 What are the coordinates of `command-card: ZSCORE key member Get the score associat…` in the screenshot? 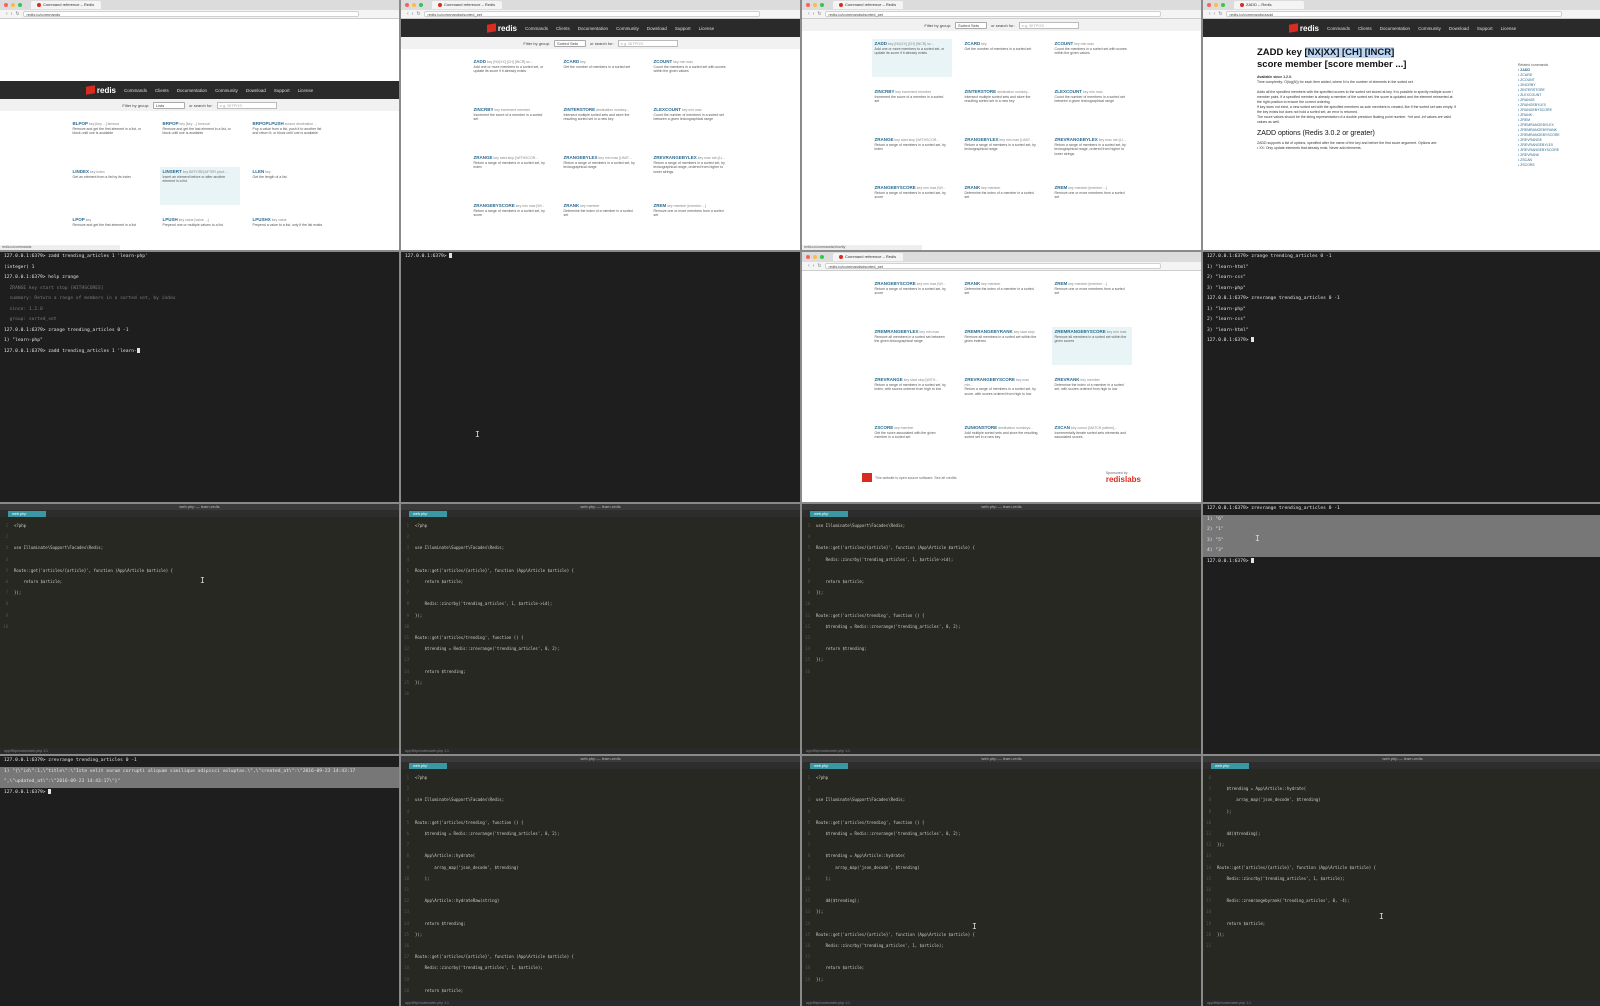 It's located at (912, 442).